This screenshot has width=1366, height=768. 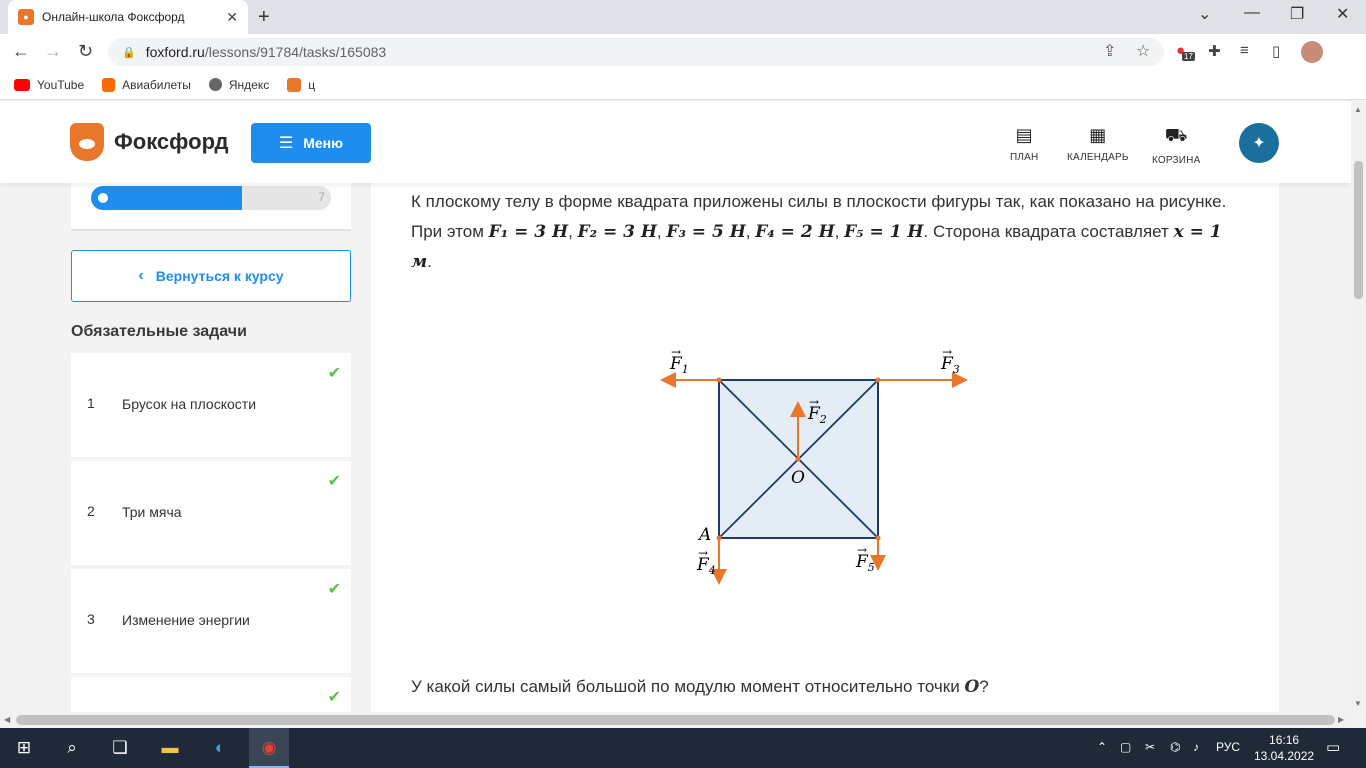 I want to click on task-title: Три мяча, so click(x=152, y=512).